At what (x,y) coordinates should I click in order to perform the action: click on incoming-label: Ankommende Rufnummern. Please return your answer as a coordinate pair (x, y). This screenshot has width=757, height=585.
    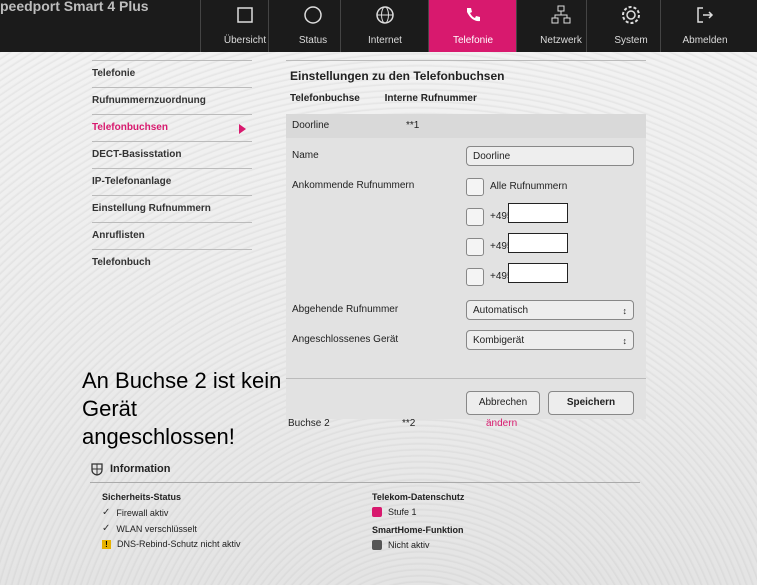
    Looking at the image, I should click on (353, 185).